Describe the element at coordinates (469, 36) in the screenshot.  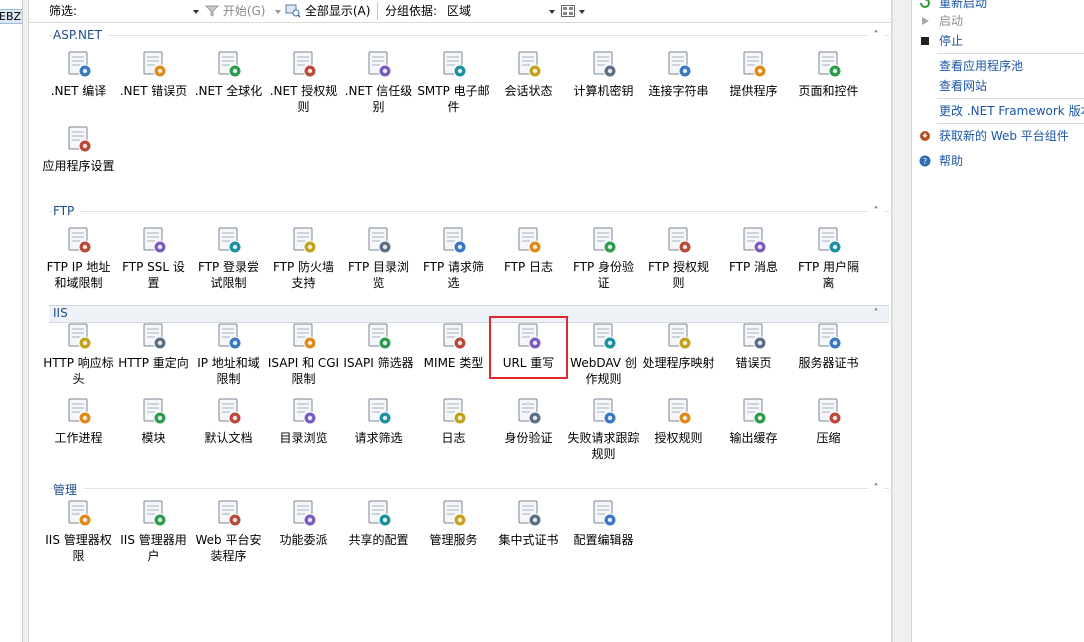
I see `section-header-0: ASP.NET ˄` at that location.